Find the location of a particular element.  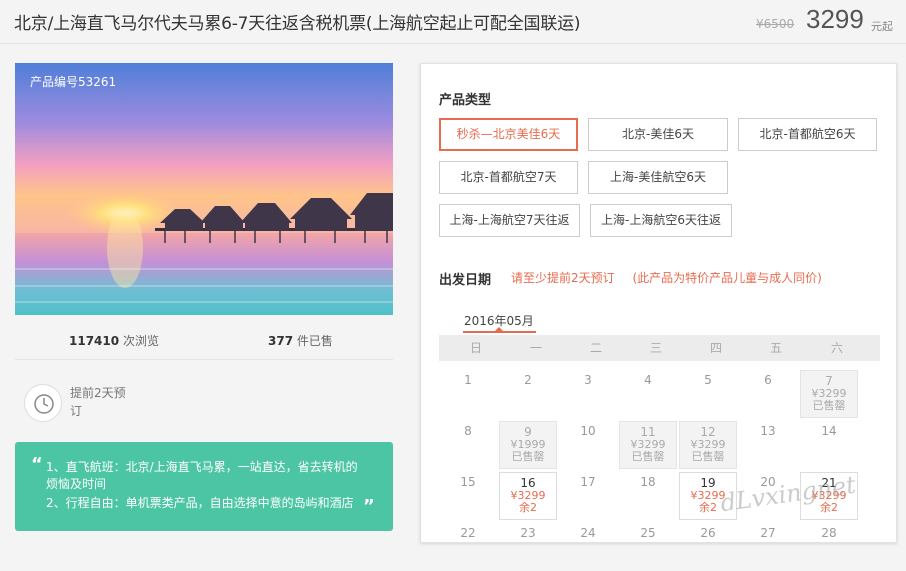

day-number: 12 is located at coordinates (708, 432).